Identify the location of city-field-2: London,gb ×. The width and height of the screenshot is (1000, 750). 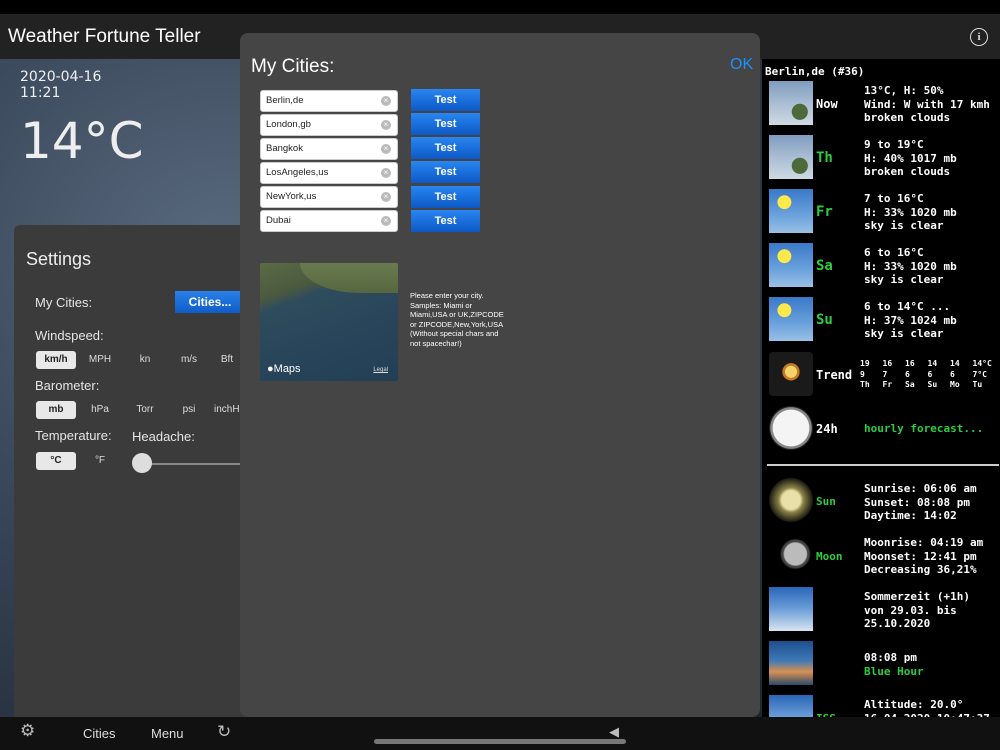
(329, 125).